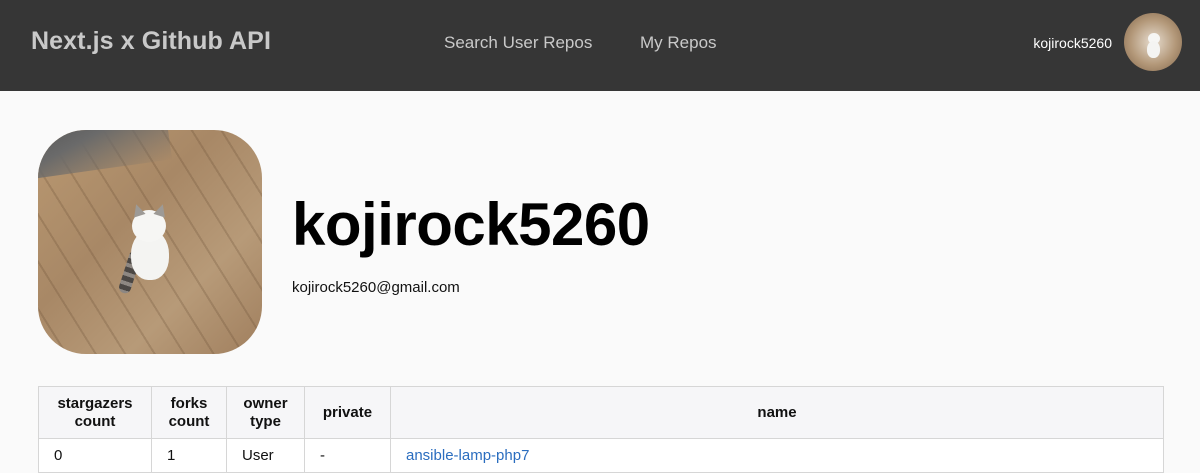 The height and width of the screenshot is (473, 1200). Describe the element at coordinates (265, 412) in the screenshot. I see `column-header-owner-type: owner type` at that location.